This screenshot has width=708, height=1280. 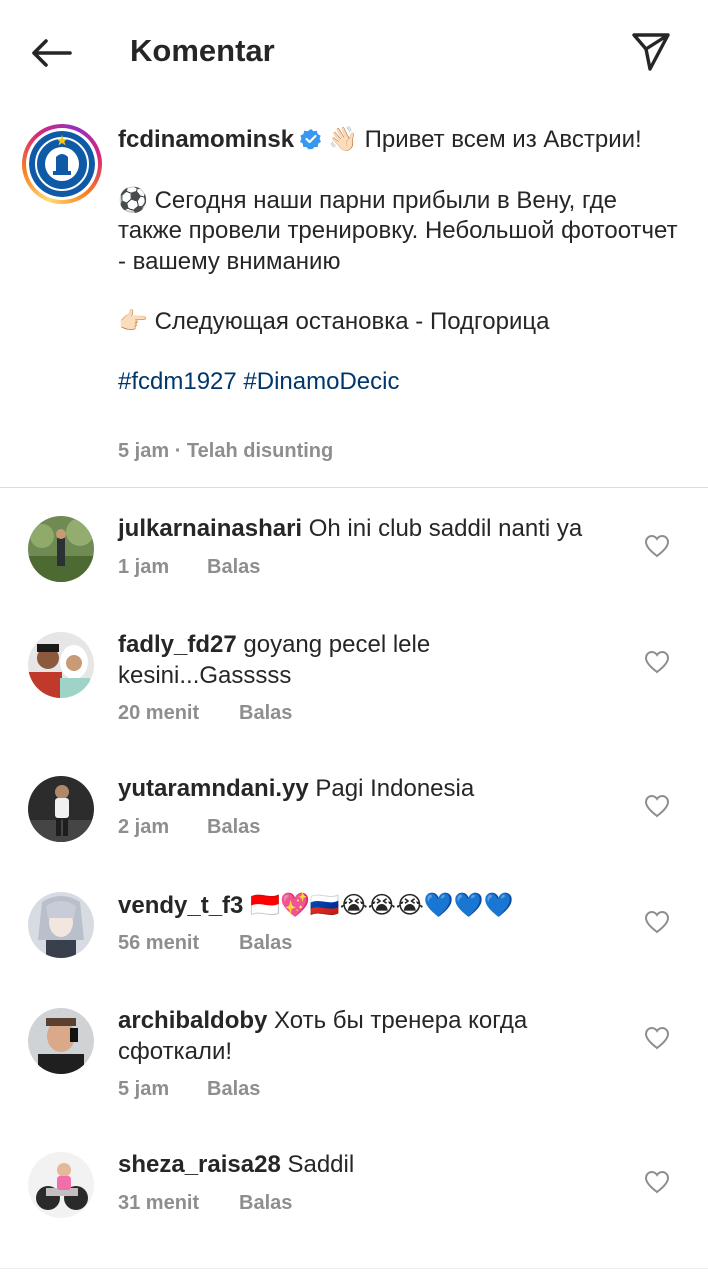 I want to click on ball-emoji: ⚽, so click(x=133, y=199).